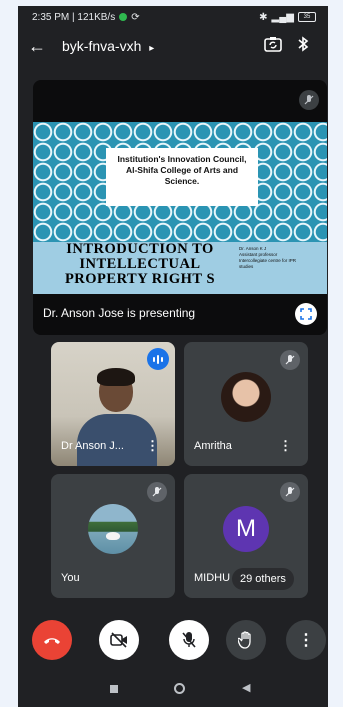 The image size is (343, 707). I want to click on participant-tile: Amritha ⋮, so click(246, 404).